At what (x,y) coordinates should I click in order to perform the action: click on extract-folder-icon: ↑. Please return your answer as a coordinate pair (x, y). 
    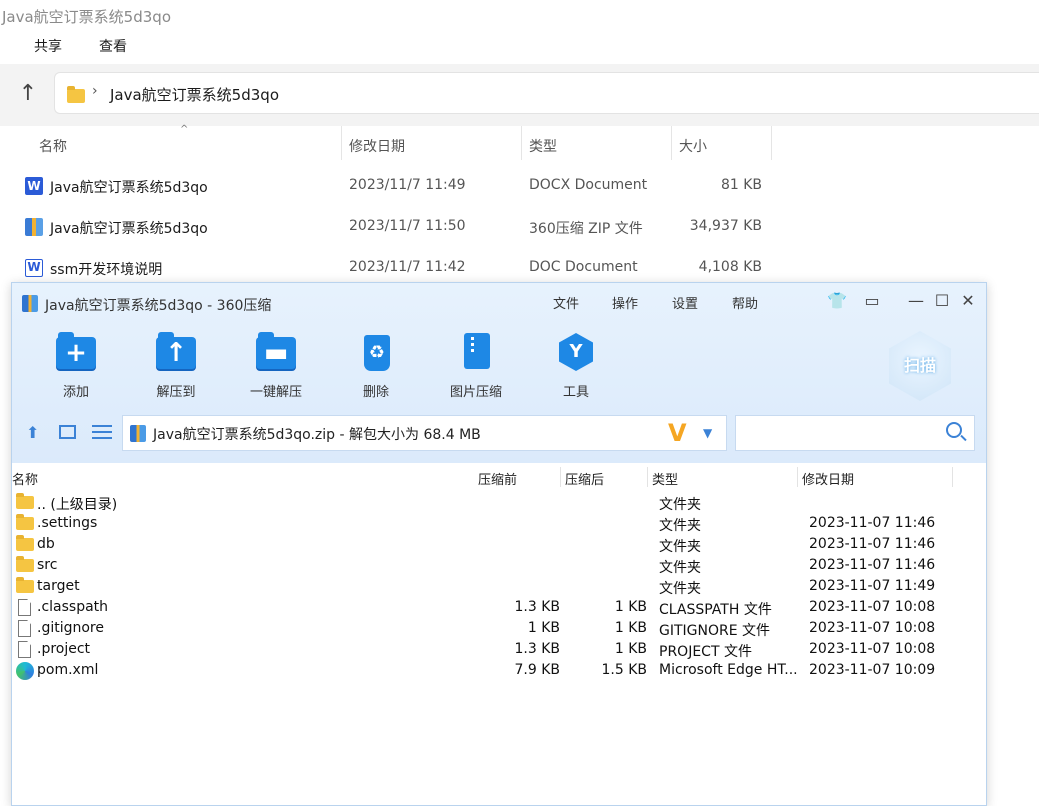
    Looking at the image, I should click on (176, 350).